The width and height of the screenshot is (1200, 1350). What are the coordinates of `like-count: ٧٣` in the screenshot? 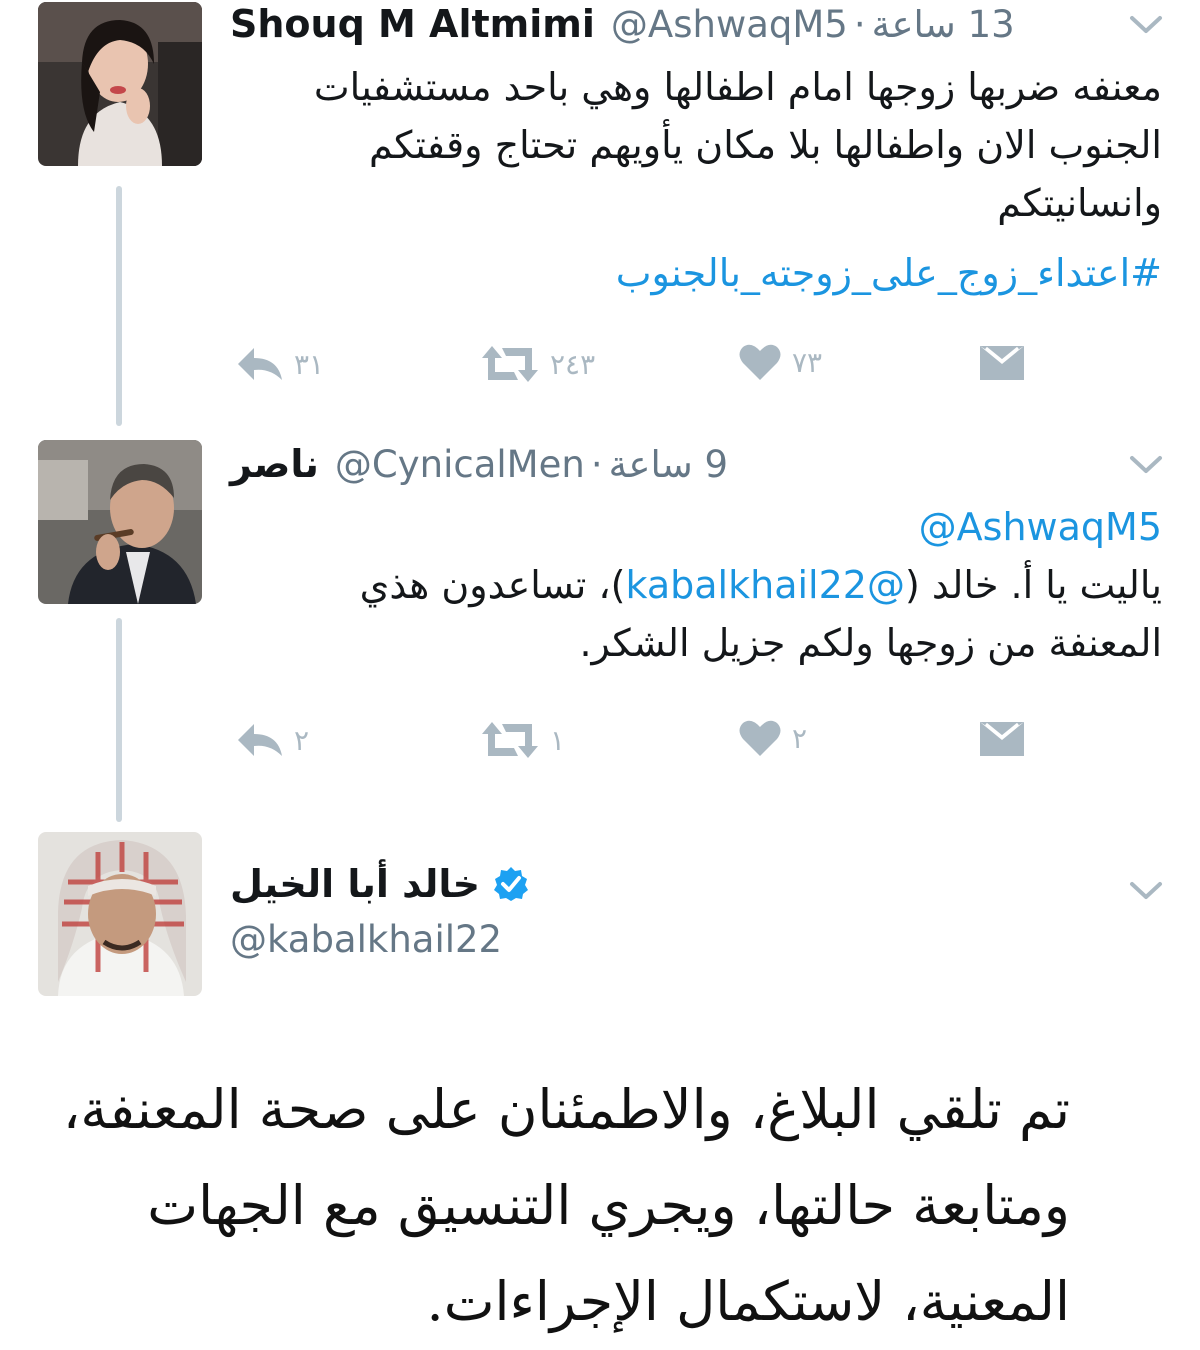 It's located at (807, 362).